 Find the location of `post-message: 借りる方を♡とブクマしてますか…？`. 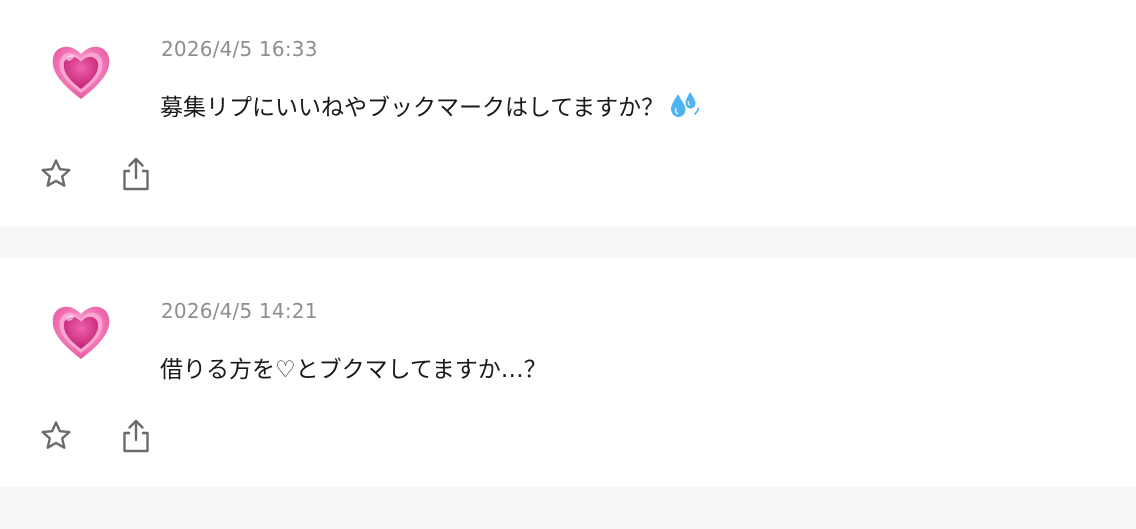

post-message: 借りる方を♡とブクマしてますか…？ is located at coordinates (353, 367).